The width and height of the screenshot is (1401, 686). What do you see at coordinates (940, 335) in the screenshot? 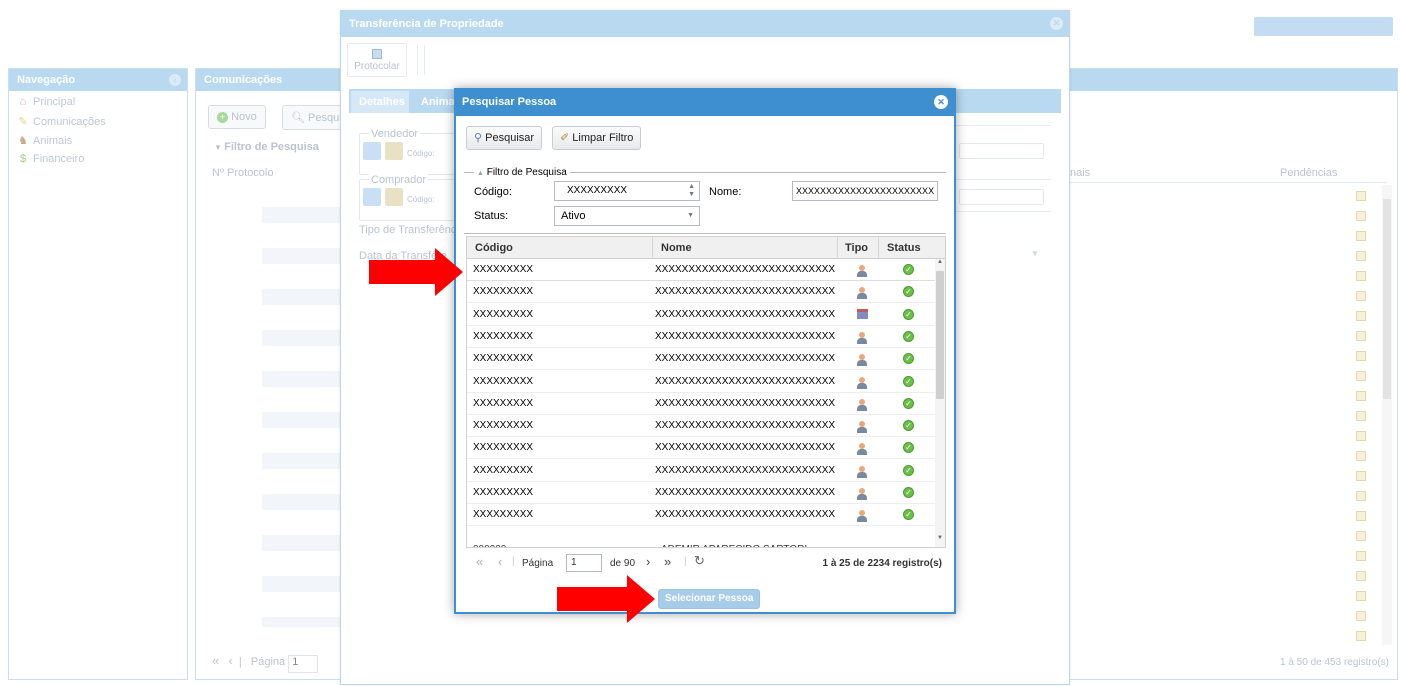
I see `grid-scrollbar-thumb` at bounding box center [940, 335].